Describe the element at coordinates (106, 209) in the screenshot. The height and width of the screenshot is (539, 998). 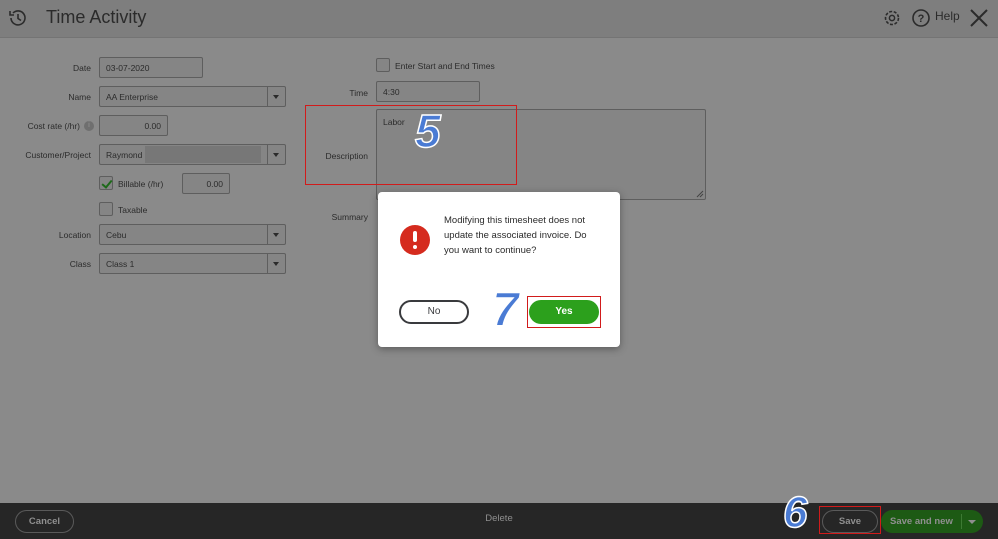
I see `taxable-checkbox` at that location.